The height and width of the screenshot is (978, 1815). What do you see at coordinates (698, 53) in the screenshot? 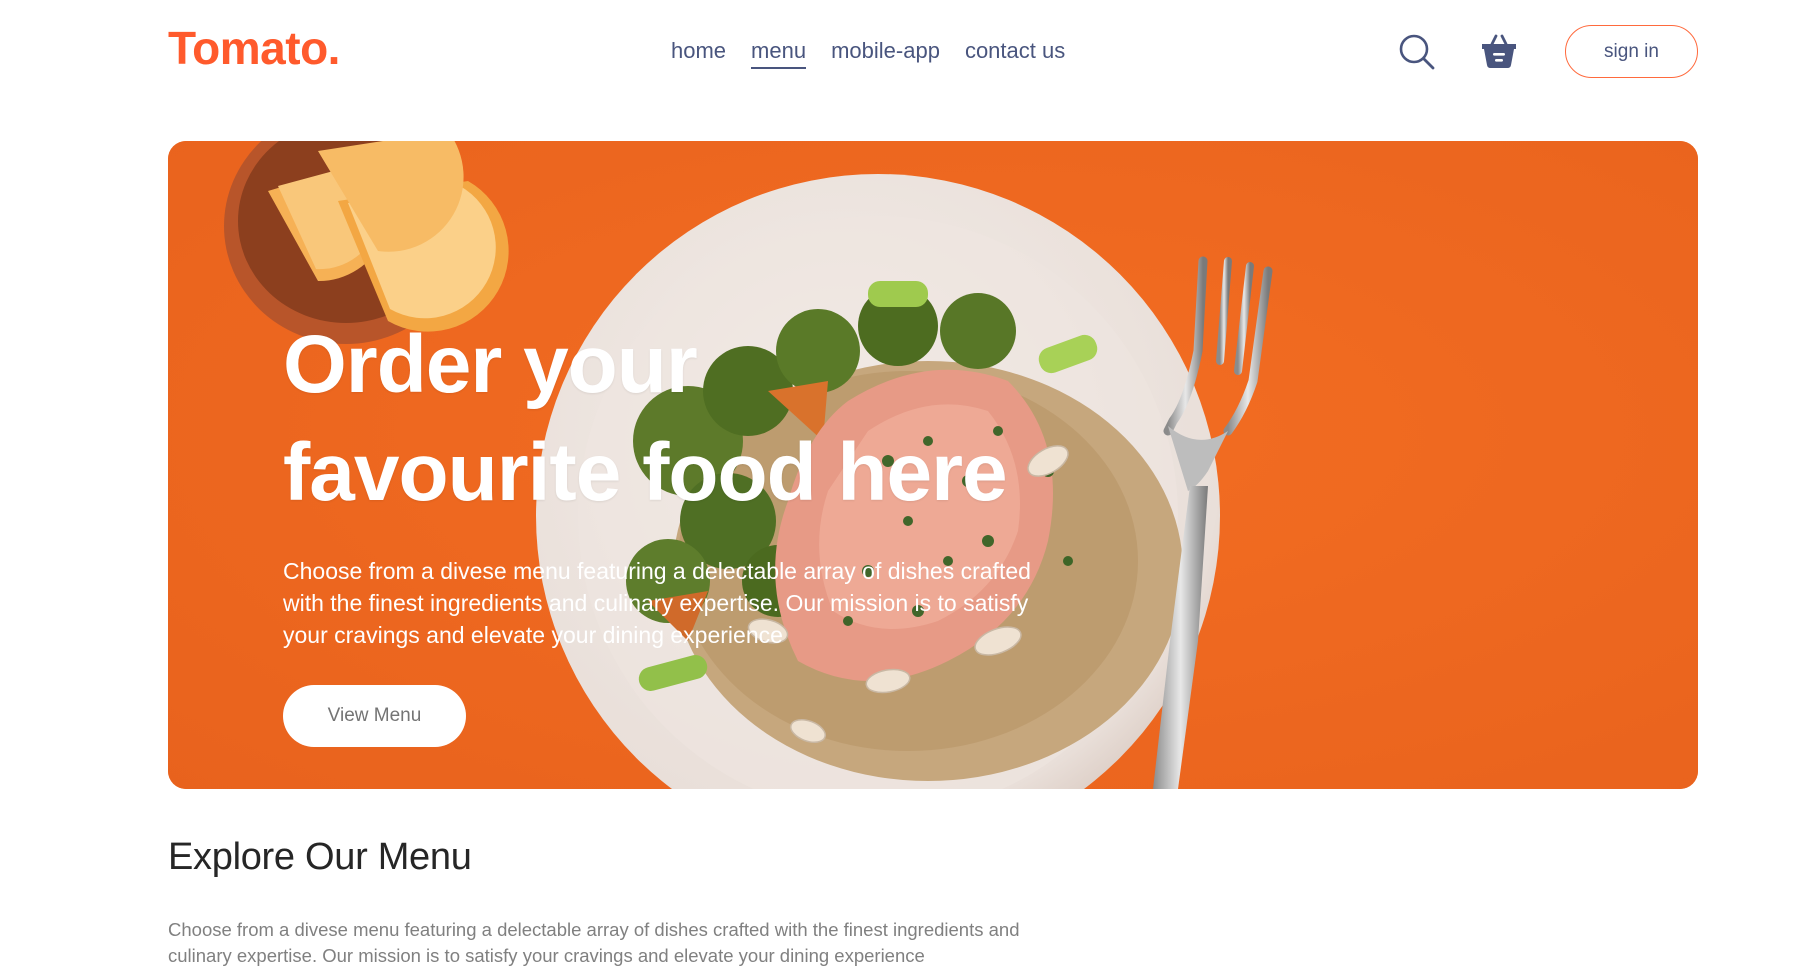
I see `nav-item-home: home` at bounding box center [698, 53].